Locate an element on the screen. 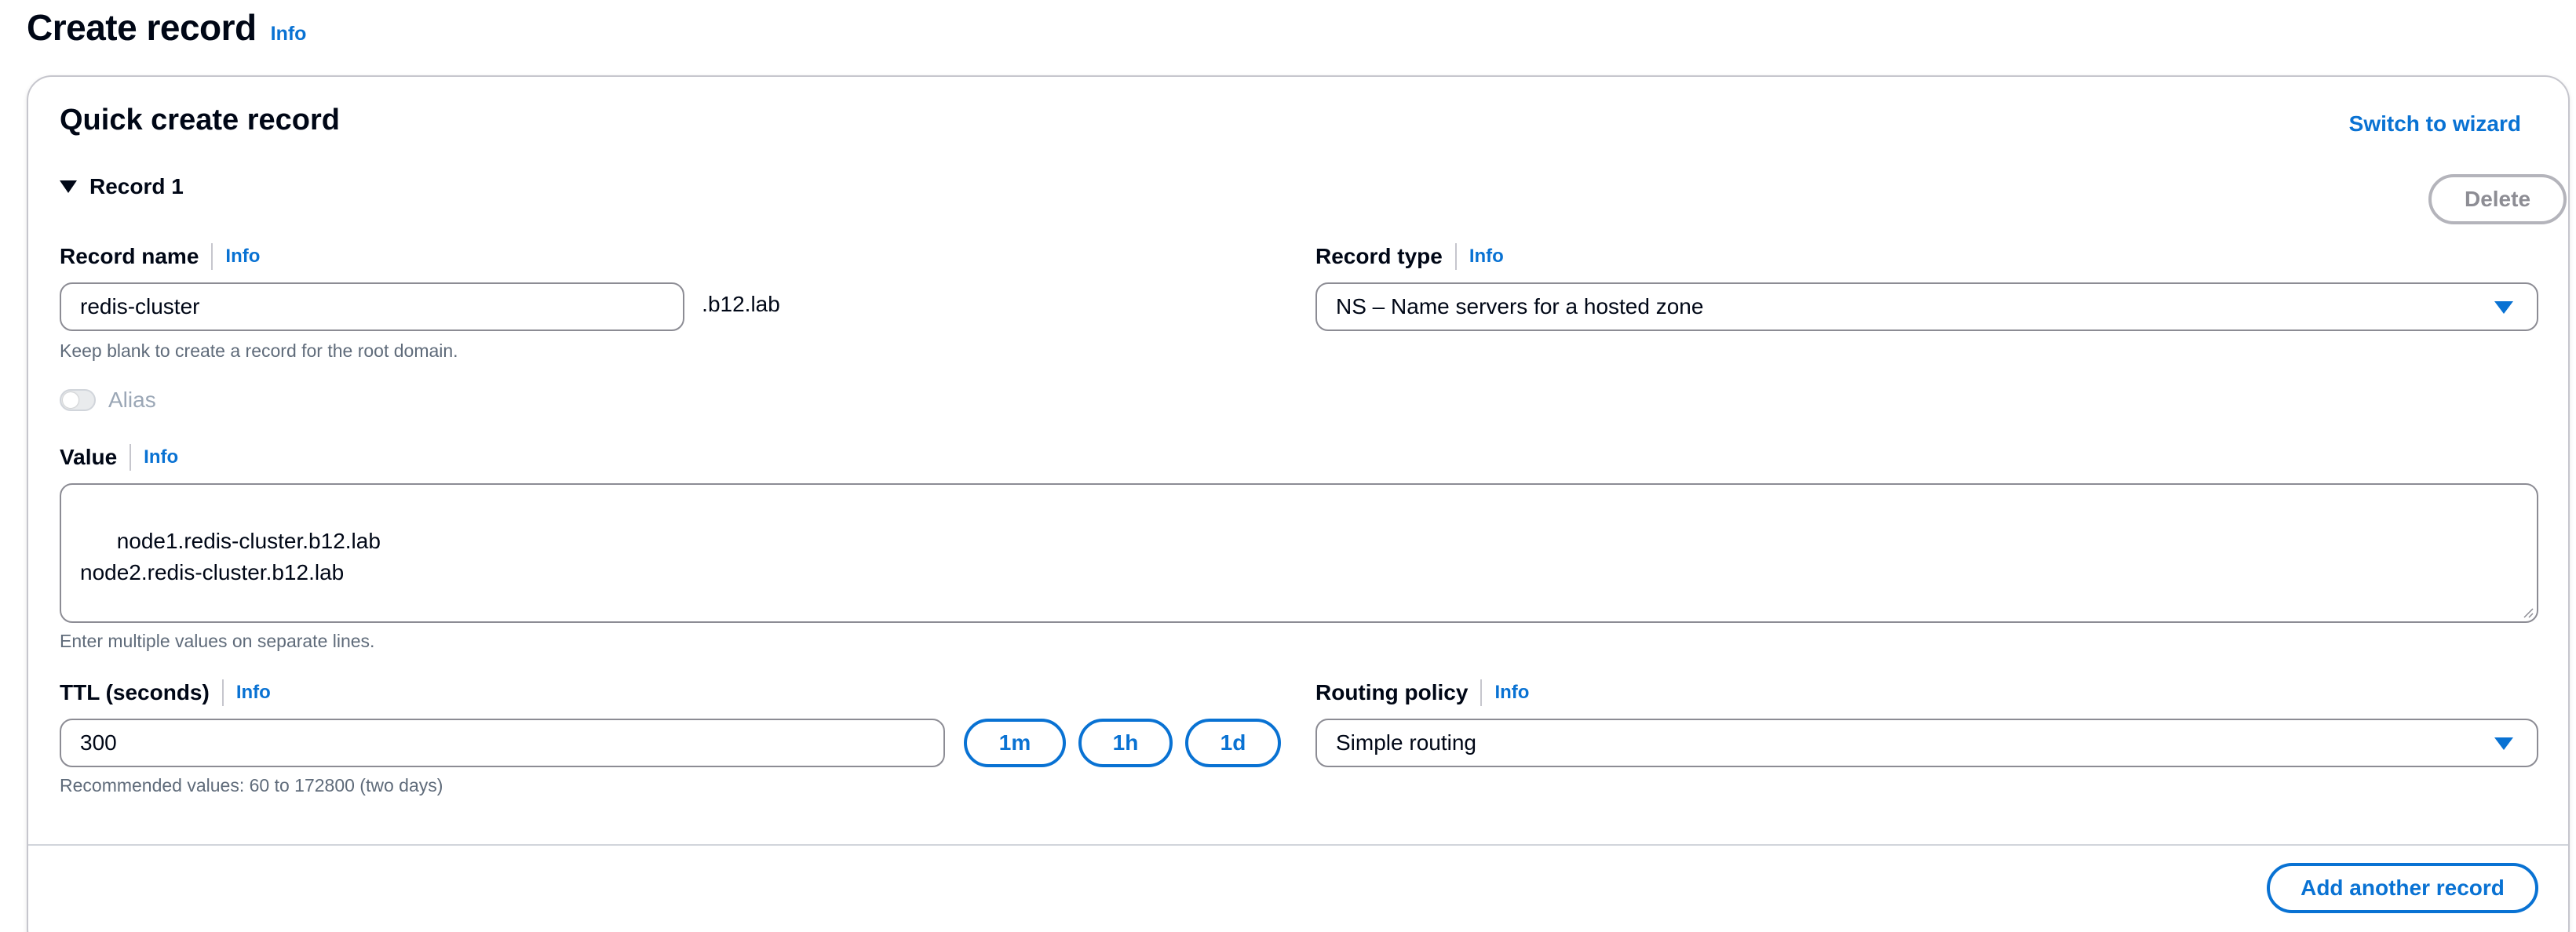  page-info-link: Info is located at coordinates (289, 34).